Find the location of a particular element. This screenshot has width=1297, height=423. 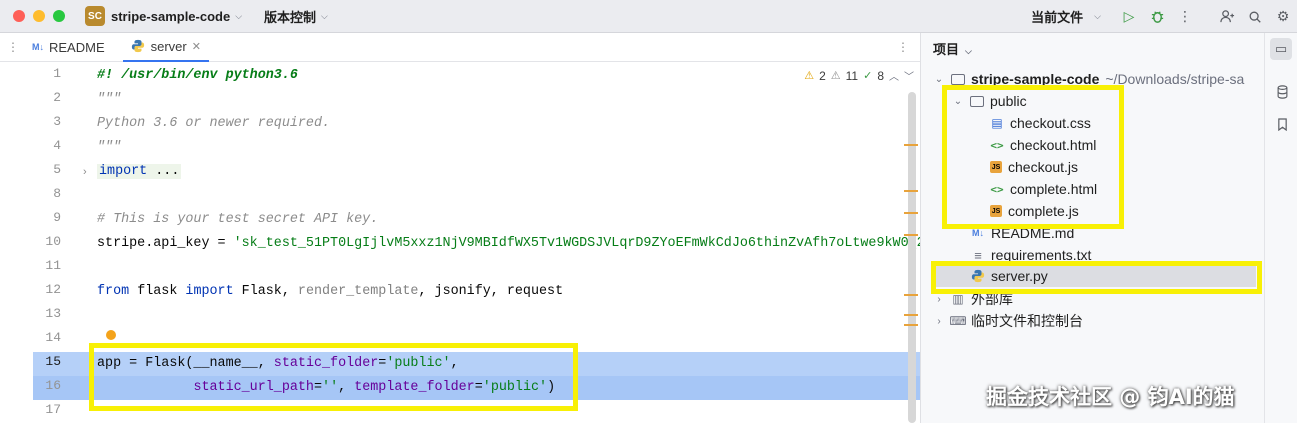

tab-list-menu-icon: ⋮ is located at coordinates (13, 47).